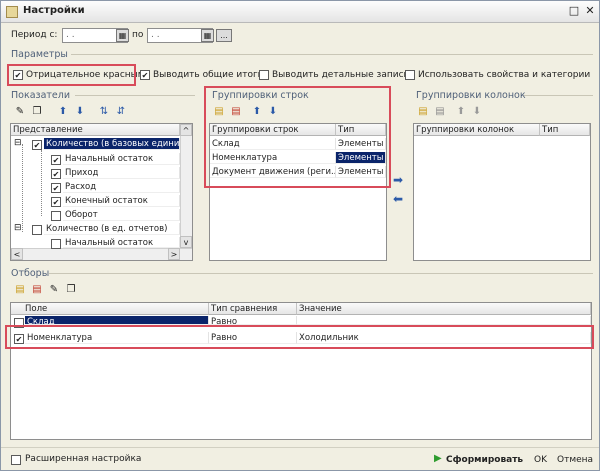 This screenshot has height=471, width=600. Describe the element at coordinates (438, 458) in the screenshot. I see `run-icon: ▶` at that location.